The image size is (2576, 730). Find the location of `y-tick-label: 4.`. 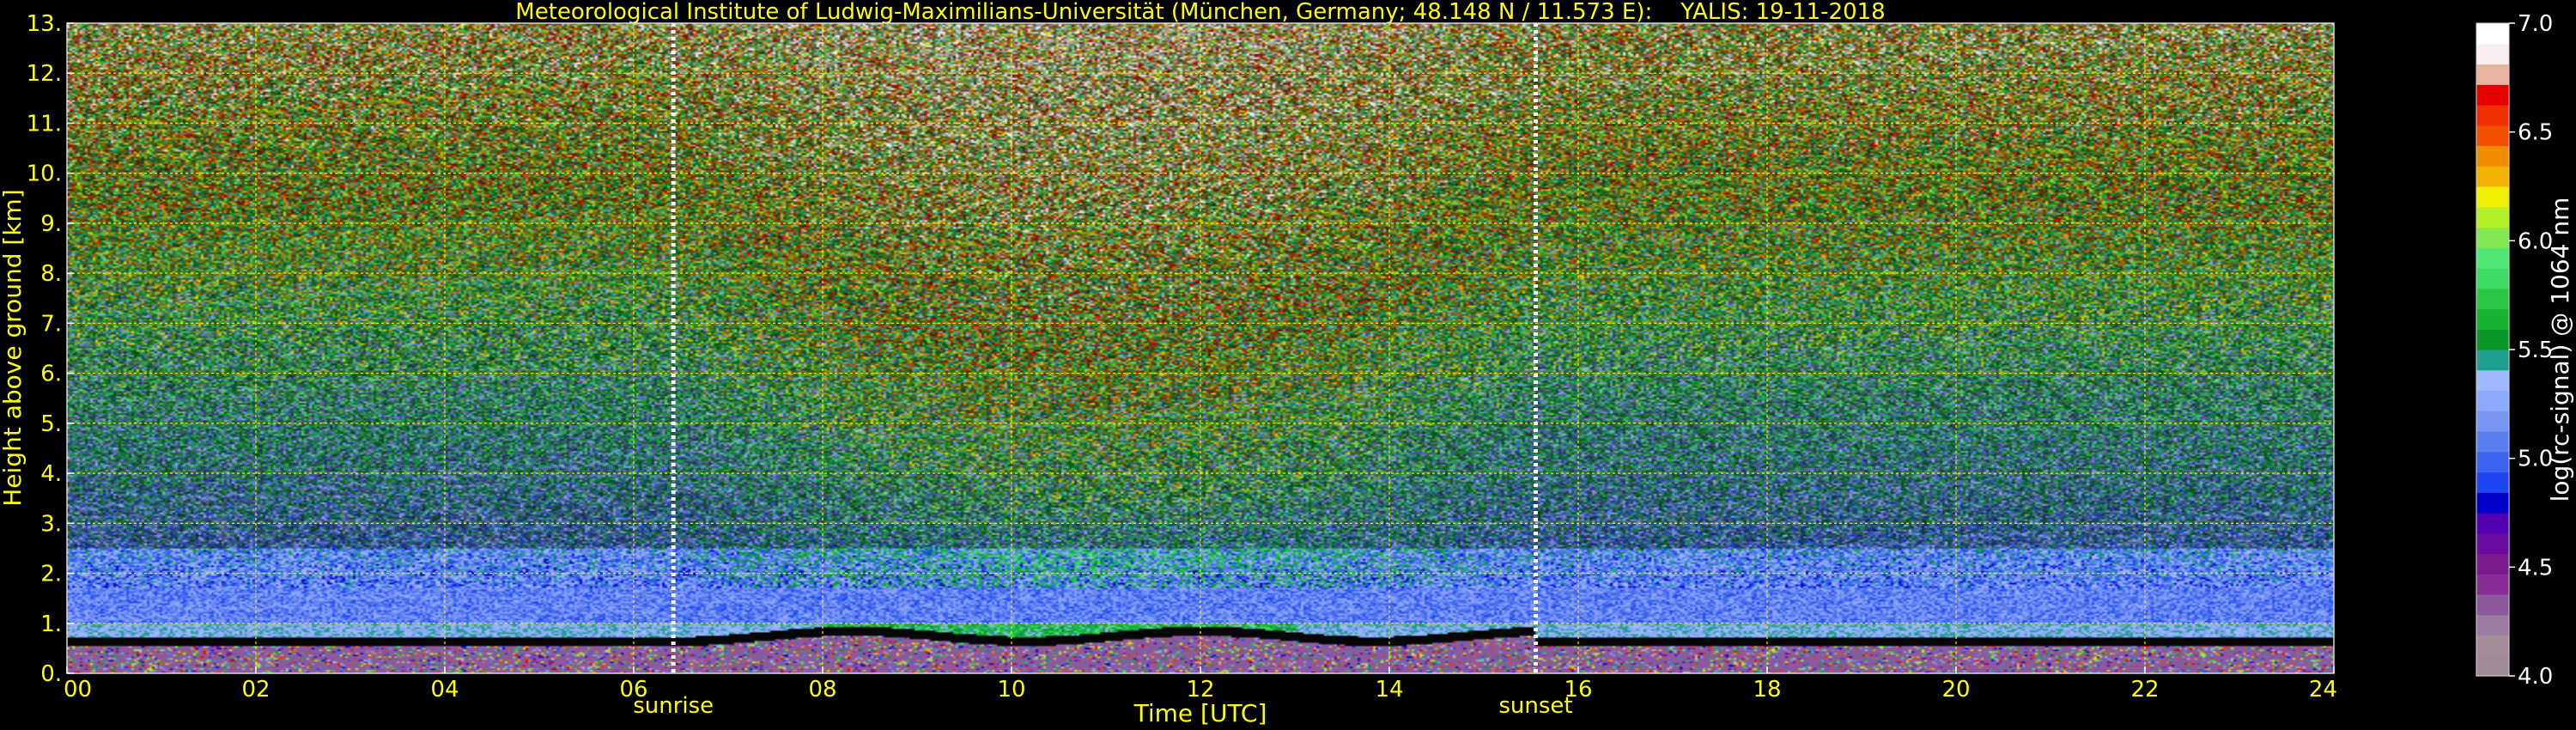

y-tick-label: 4. is located at coordinates (51, 474).